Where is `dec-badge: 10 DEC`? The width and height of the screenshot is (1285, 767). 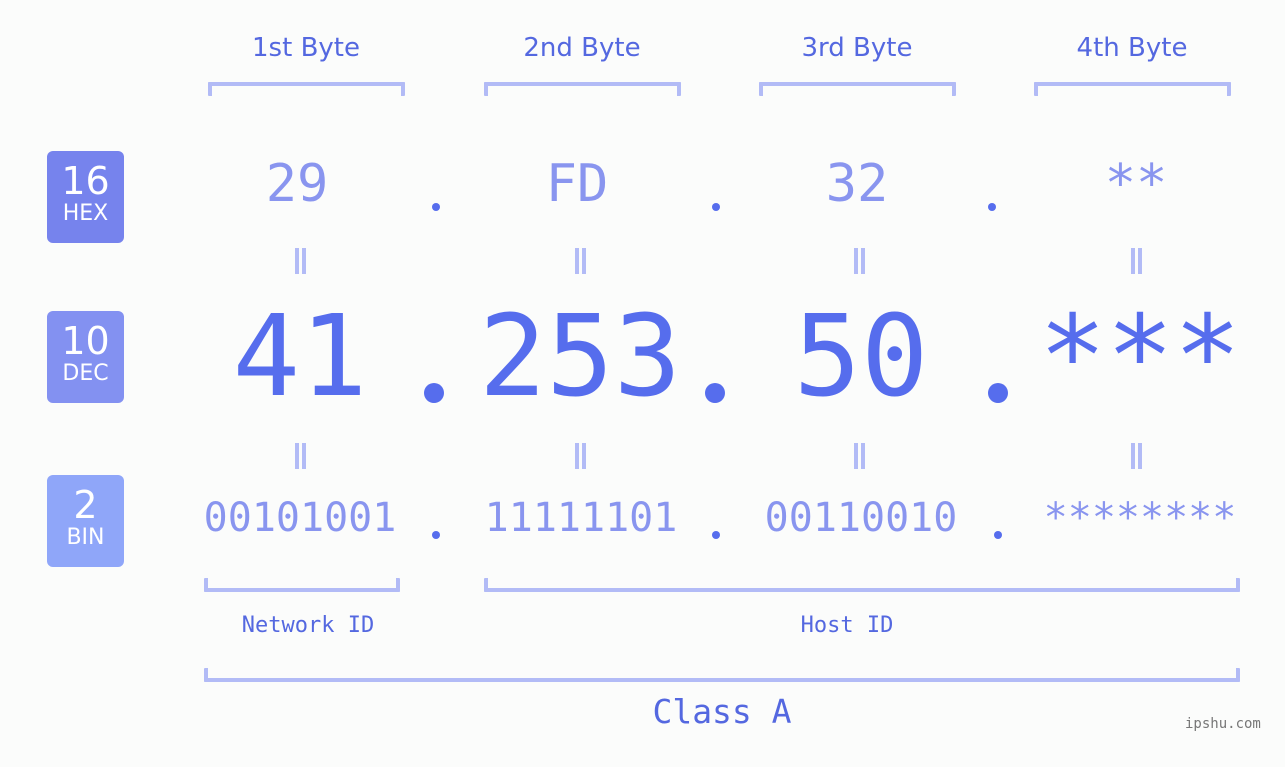 dec-badge: 10 DEC is located at coordinates (85, 357).